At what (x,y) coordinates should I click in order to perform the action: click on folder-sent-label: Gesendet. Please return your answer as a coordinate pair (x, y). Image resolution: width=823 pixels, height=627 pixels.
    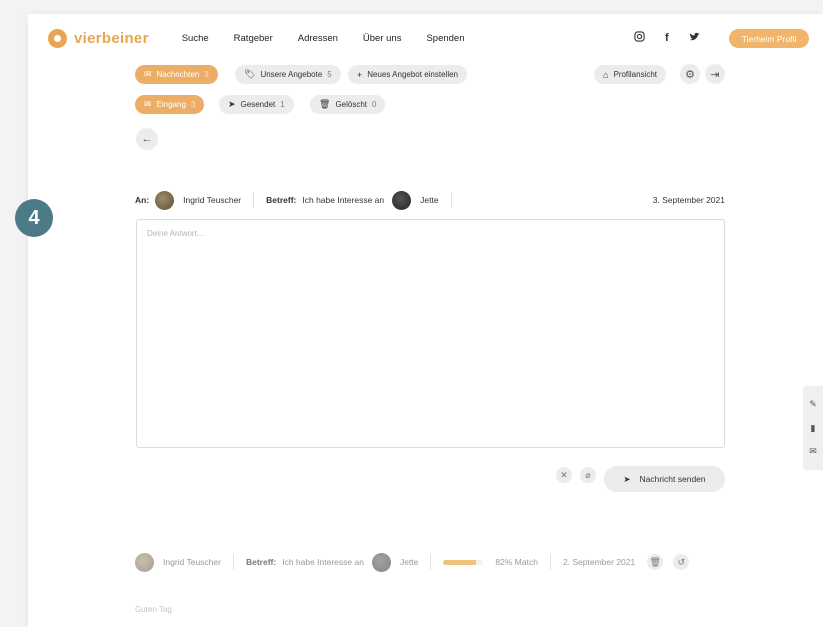
    Looking at the image, I should click on (258, 104).